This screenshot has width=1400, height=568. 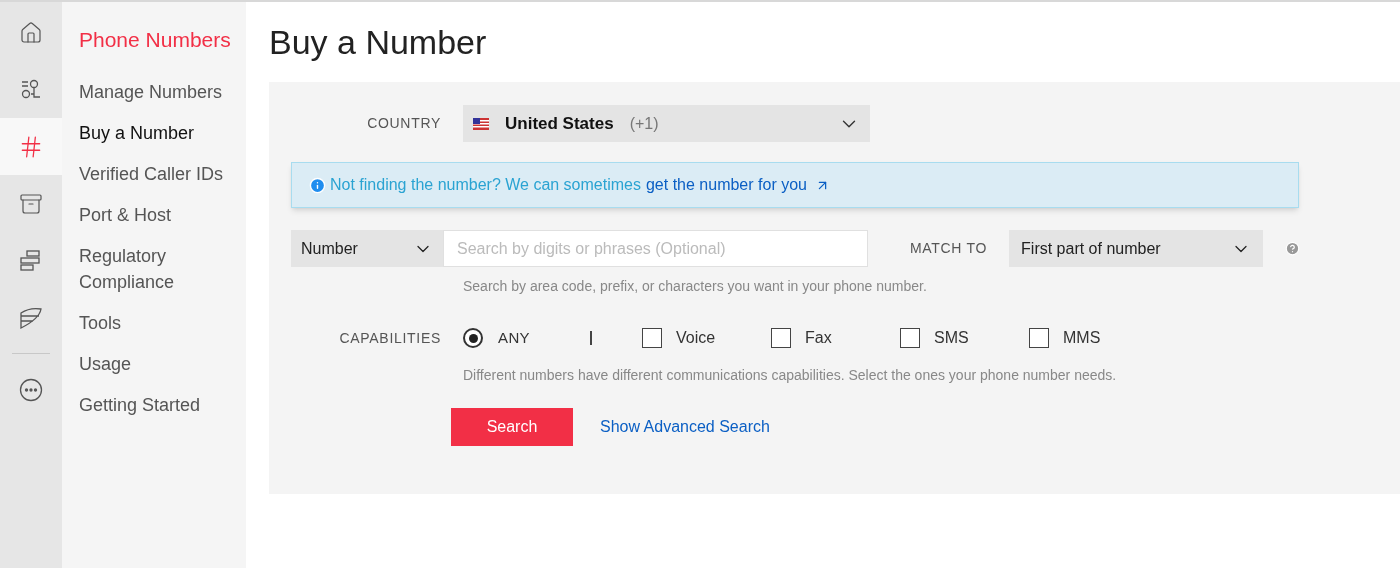 What do you see at coordinates (403, 123) in the screenshot?
I see `country-label: COUNTRY` at bounding box center [403, 123].